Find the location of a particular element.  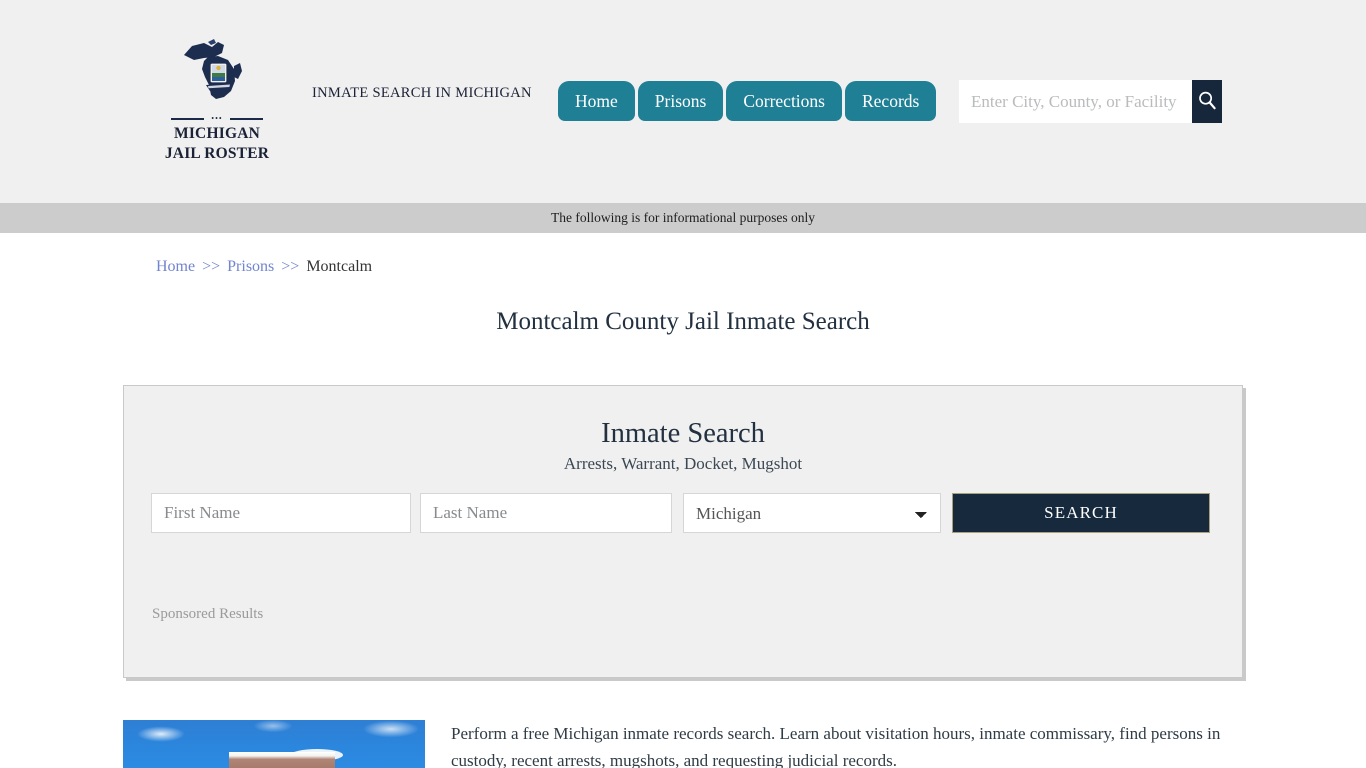

search-icon is located at coordinates (1207, 101).